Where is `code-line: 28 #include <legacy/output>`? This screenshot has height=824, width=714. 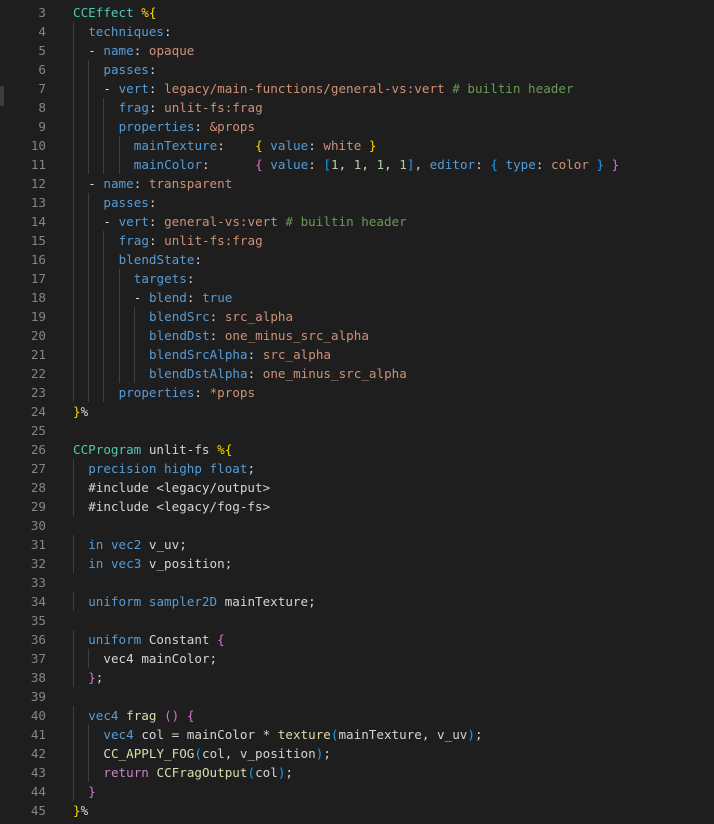 code-line: 28 #include <legacy/output> is located at coordinates (357, 487).